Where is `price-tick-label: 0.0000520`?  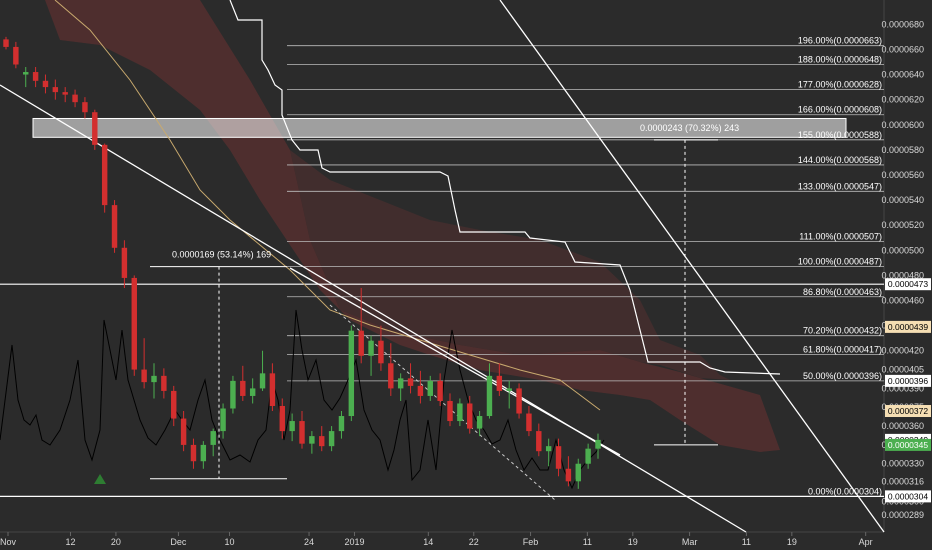 price-tick-label: 0.0000520 is located at coordinates (902, 225).